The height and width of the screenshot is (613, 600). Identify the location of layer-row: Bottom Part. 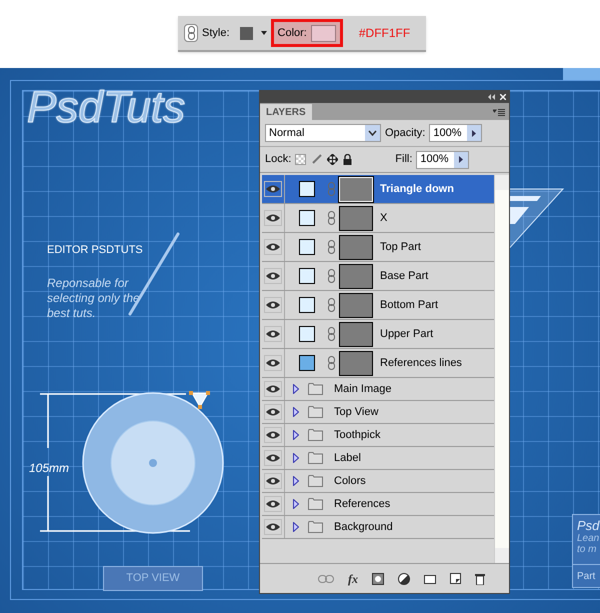
(378, 305).